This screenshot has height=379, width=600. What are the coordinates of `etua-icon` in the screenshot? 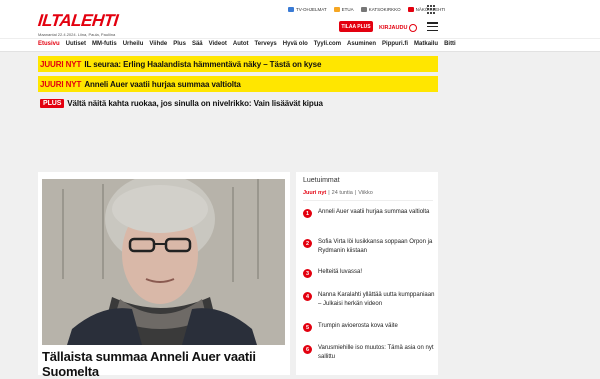 It's located at (336, 9).